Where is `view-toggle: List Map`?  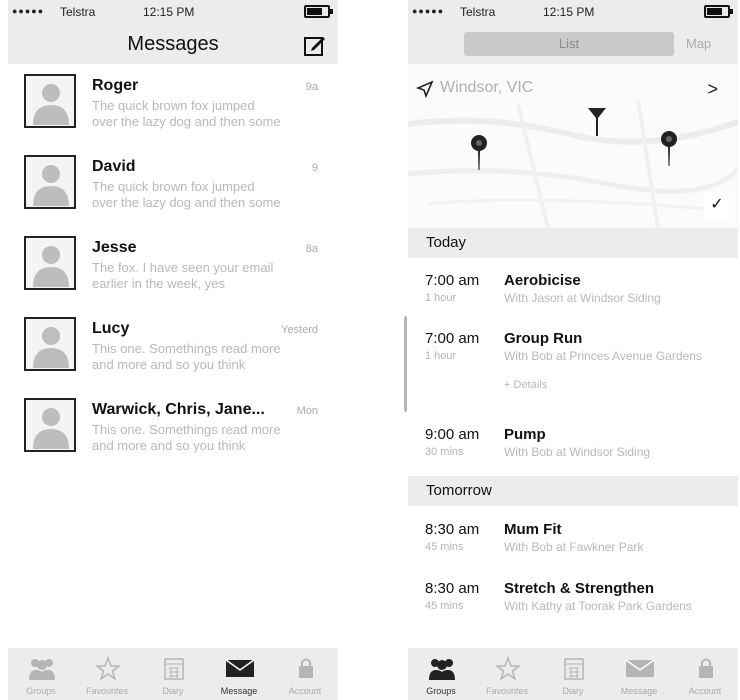
view-toggle: List Map is located at coordinates (573, 44).